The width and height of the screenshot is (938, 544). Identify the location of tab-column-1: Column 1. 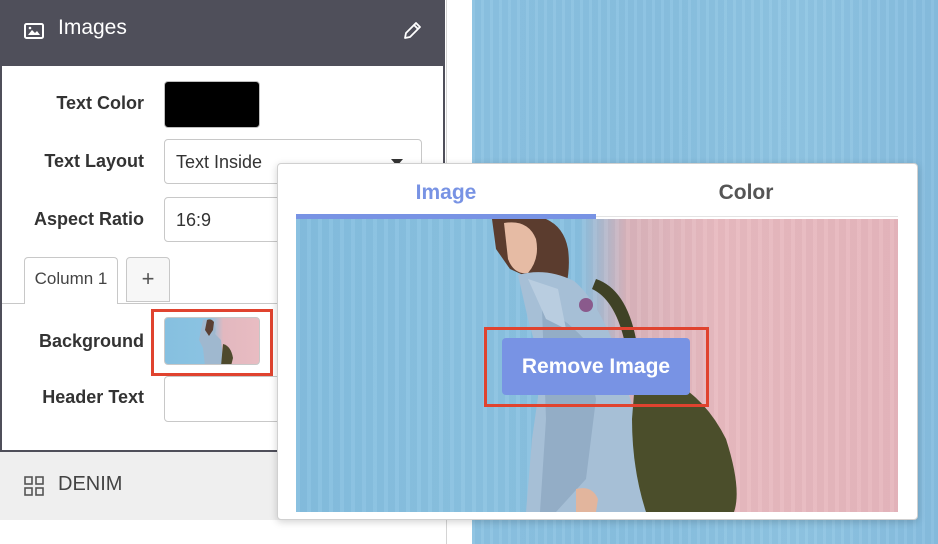
(71, 280).